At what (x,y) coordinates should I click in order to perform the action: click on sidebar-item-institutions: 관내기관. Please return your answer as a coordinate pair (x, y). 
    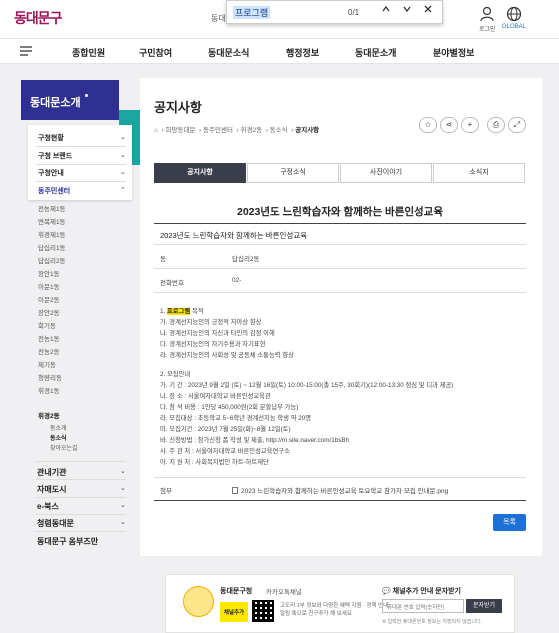
    Looking at the image, I should click on (51, 472).